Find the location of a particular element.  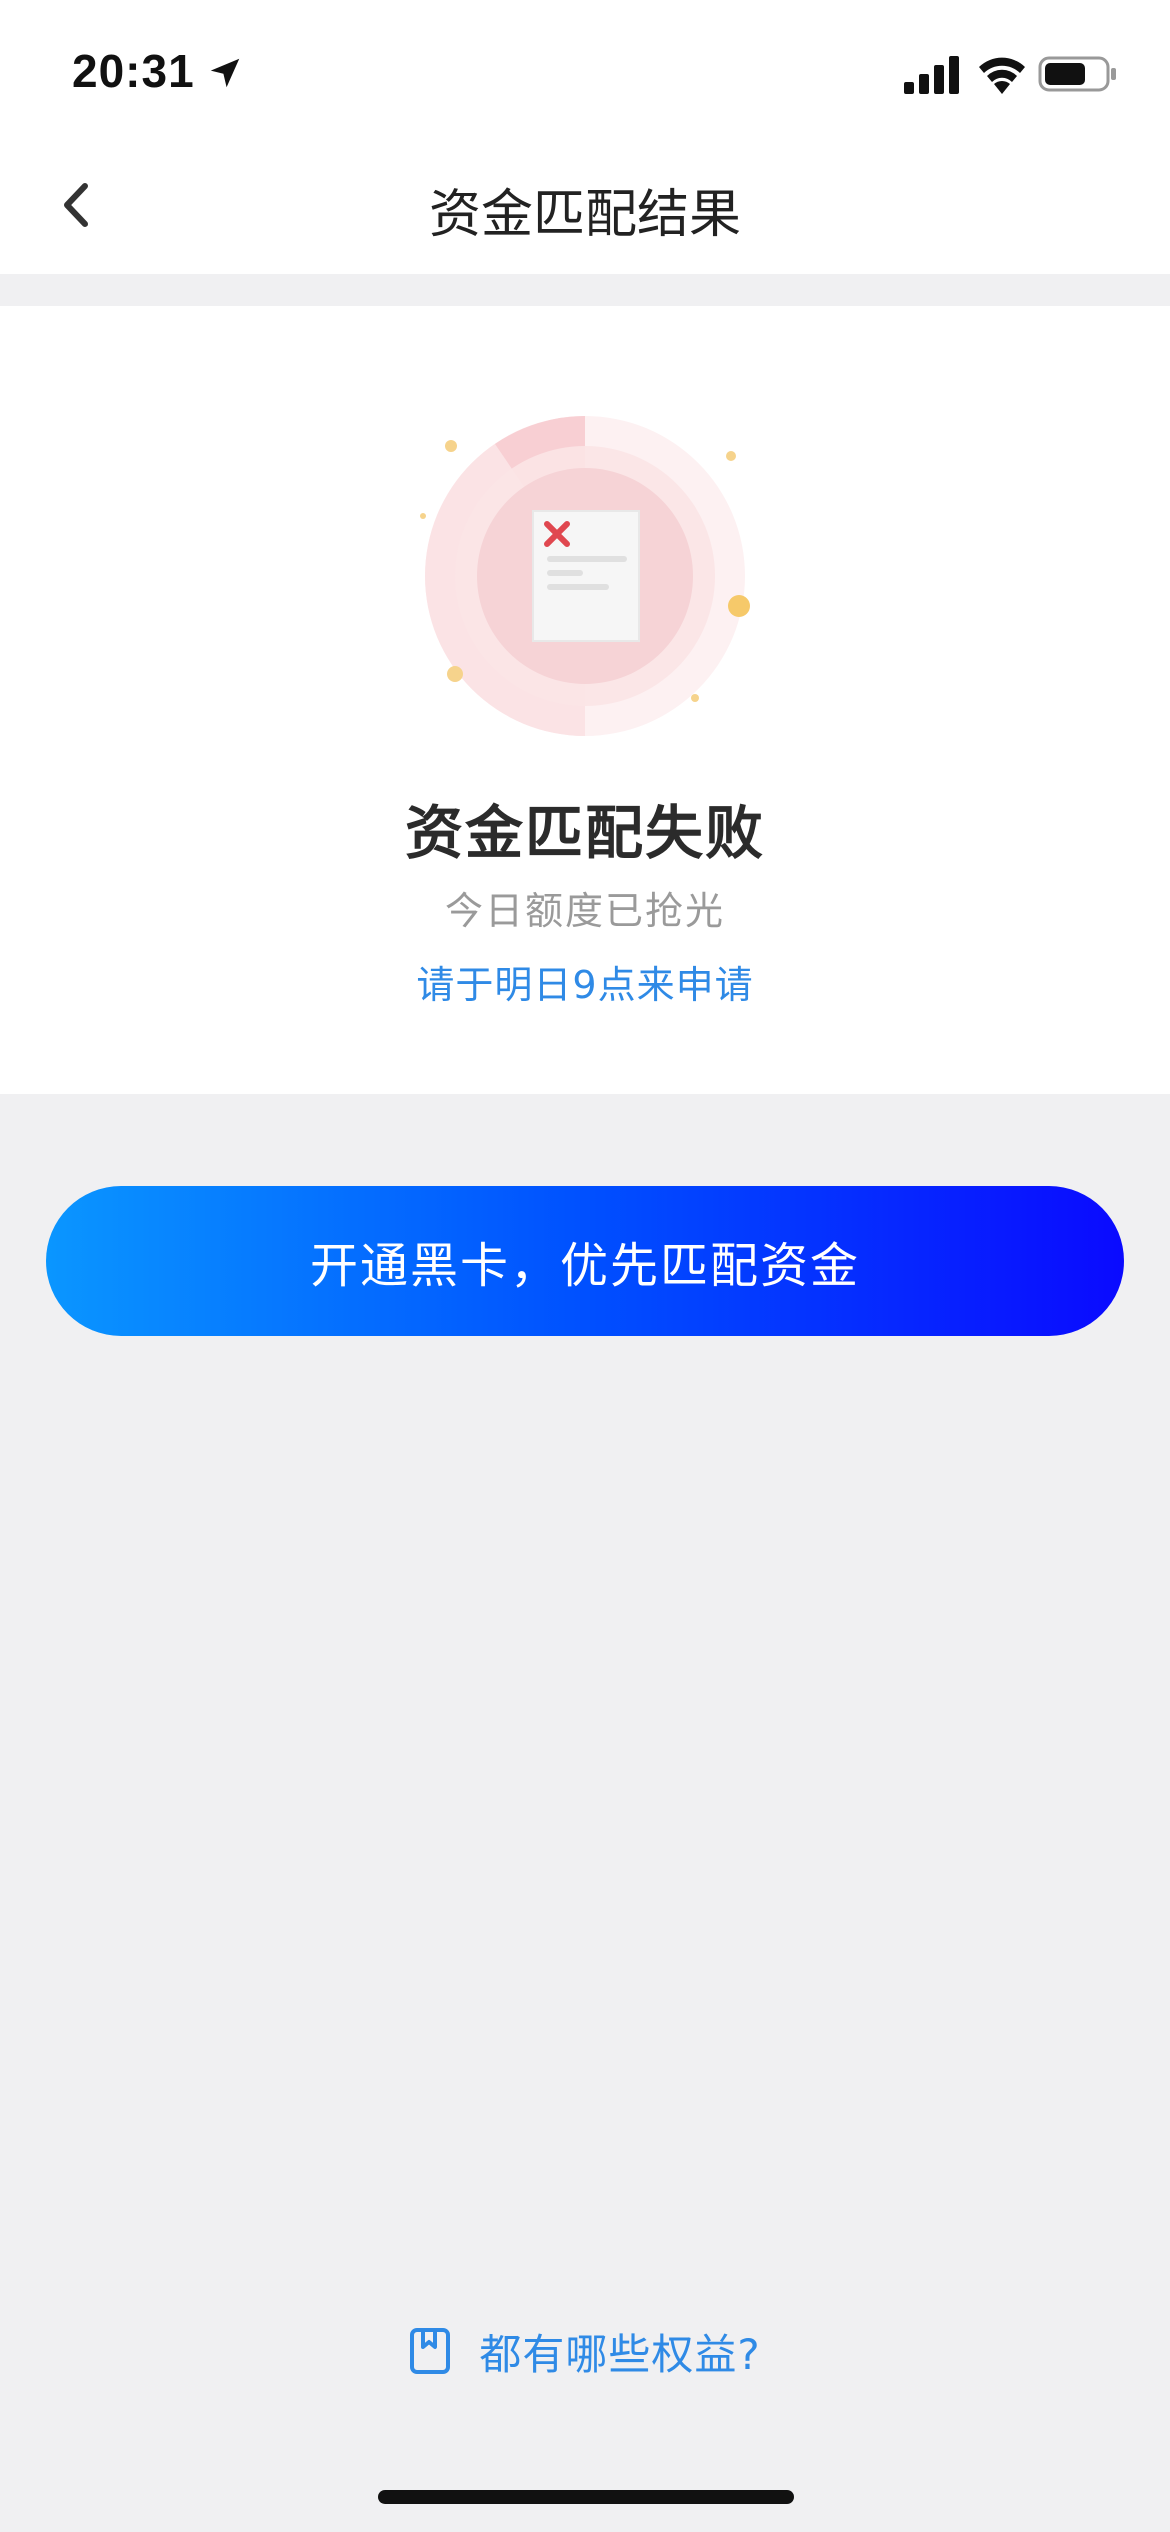

status-bar: 20:31 is located at coordinates (585, 70).